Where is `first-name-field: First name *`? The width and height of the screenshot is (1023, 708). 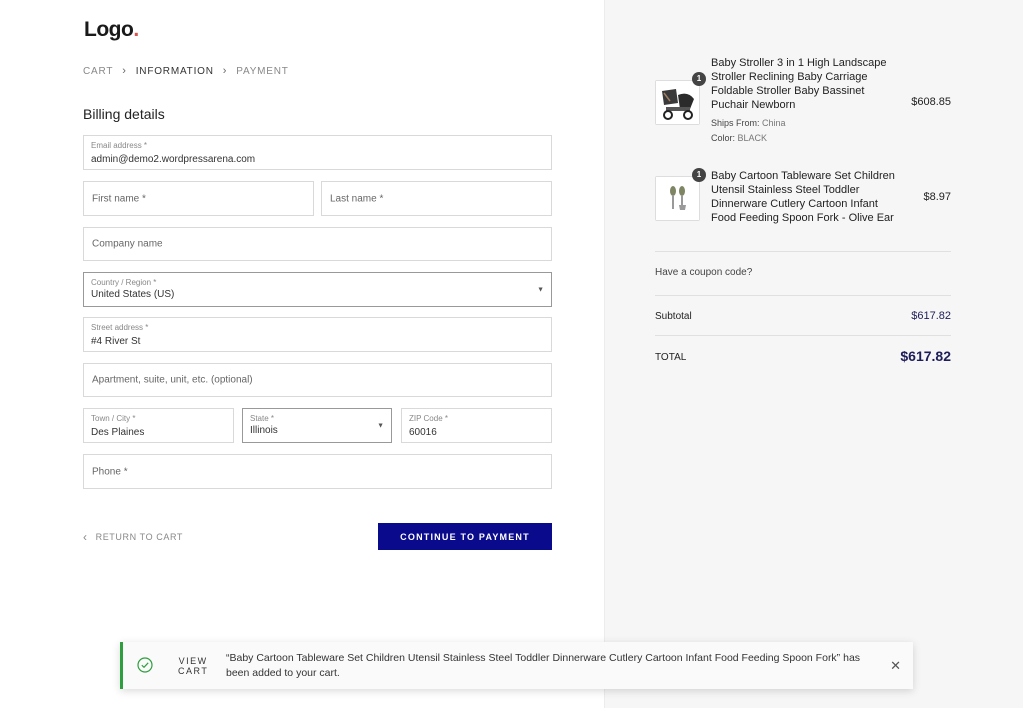
first-name-field: First name * is located at coordinates (198, 198).